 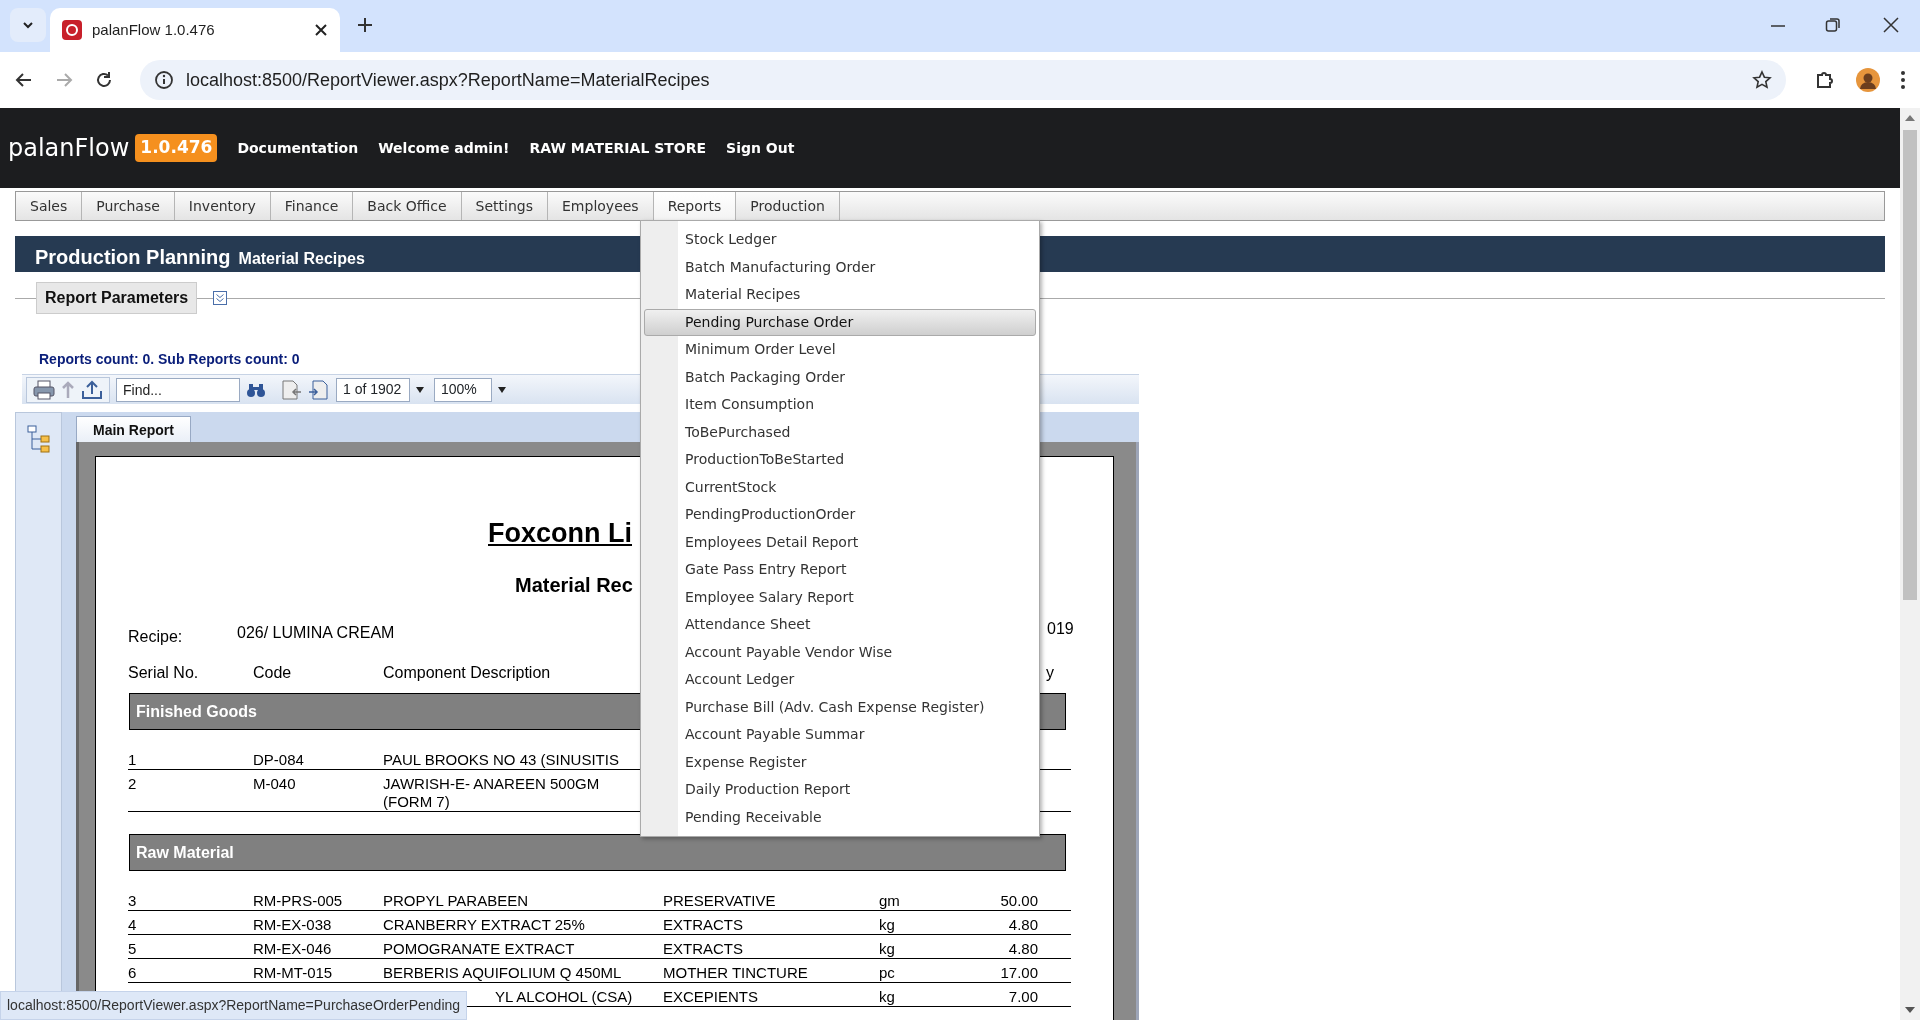 What do you see at coordinates (618, 148) in the screenshot?
I see `nav-link: RAW MATERIAL STORE` at bounding box center [618, 148].